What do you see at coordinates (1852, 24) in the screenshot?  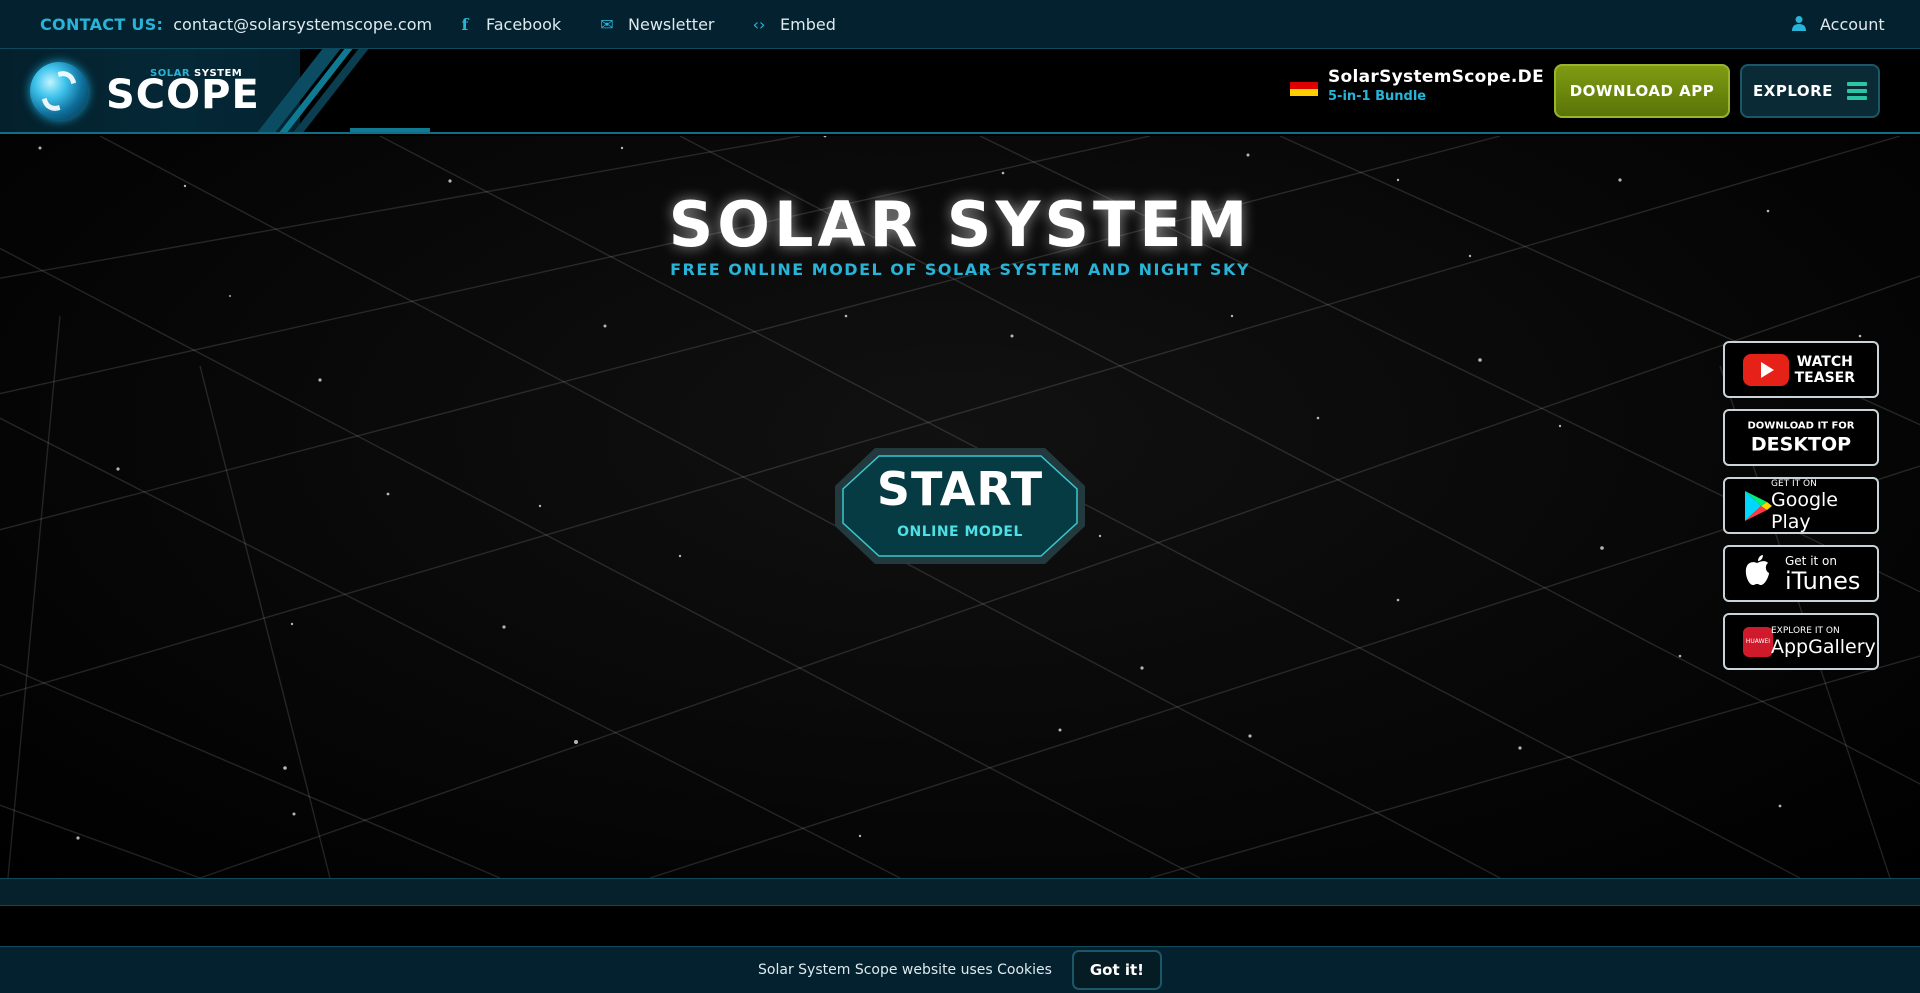 I see `account-label: Account` at bounding box center [1852, 24].